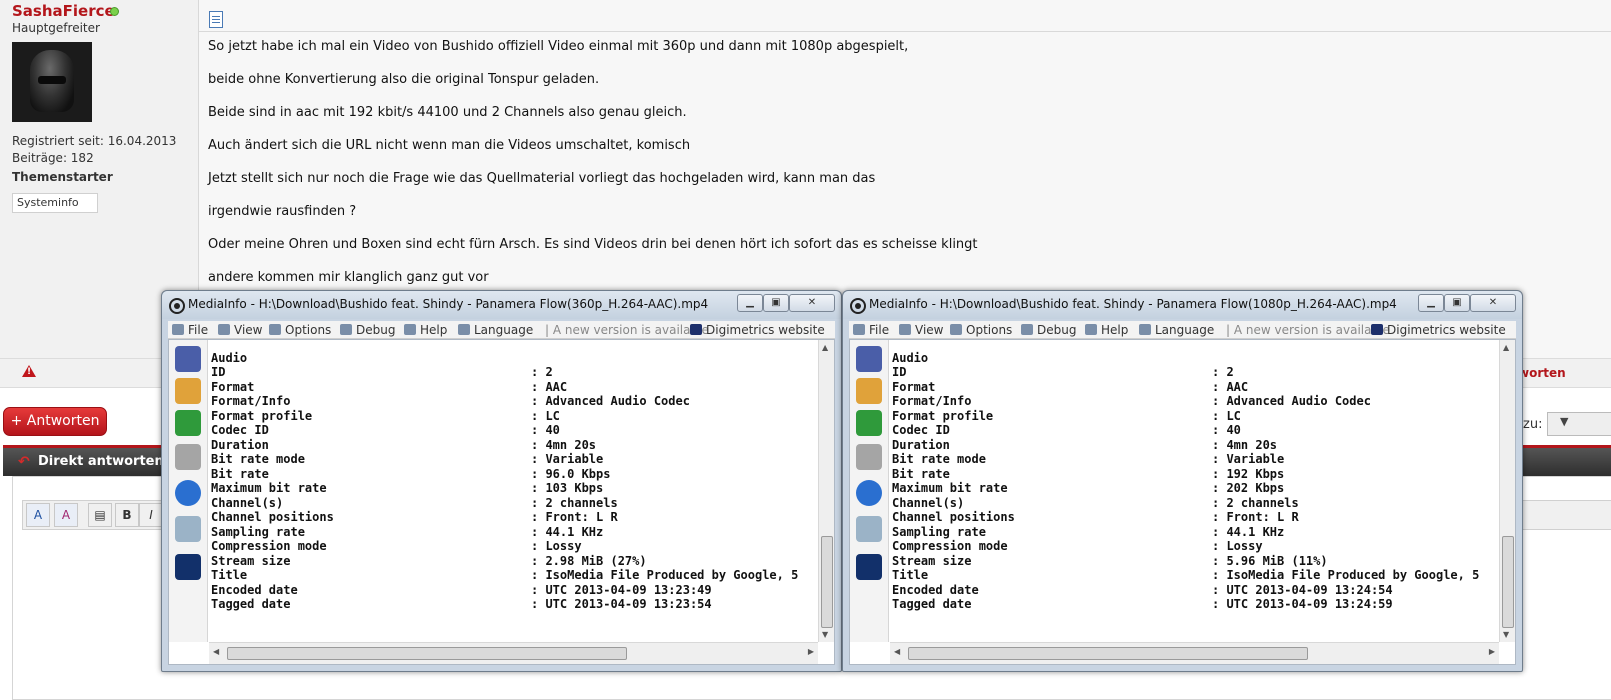 Image resolution: width=1611 pixels, height=700 pixels. I want to click on chevron-down-icon: ▼, so click(1564, 421).